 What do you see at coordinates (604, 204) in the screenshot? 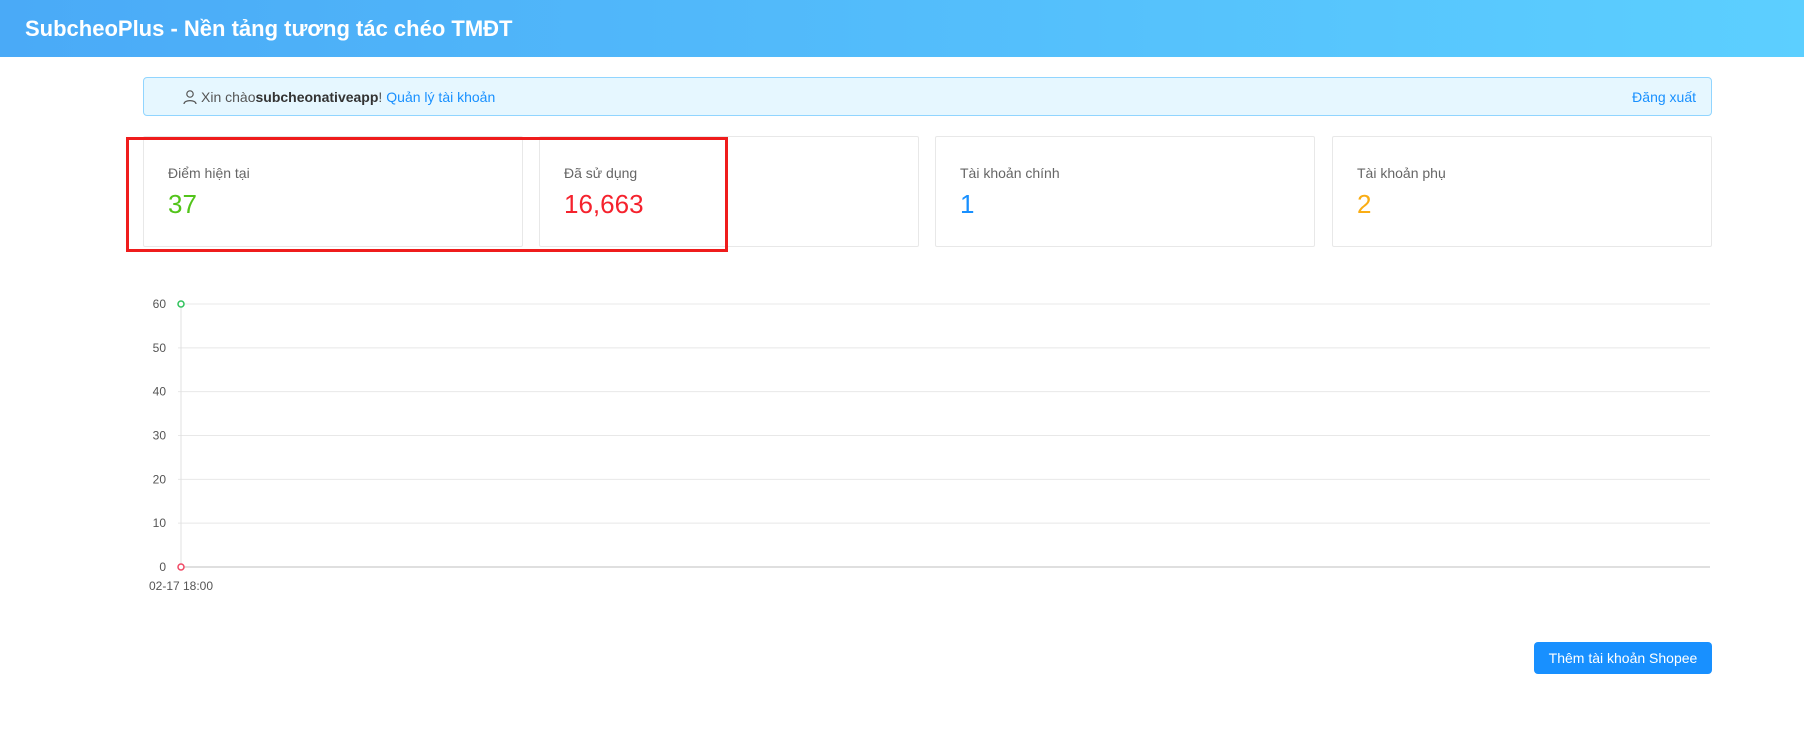
I see `used-points-value: 16,663` at bounding box center [604, 204].